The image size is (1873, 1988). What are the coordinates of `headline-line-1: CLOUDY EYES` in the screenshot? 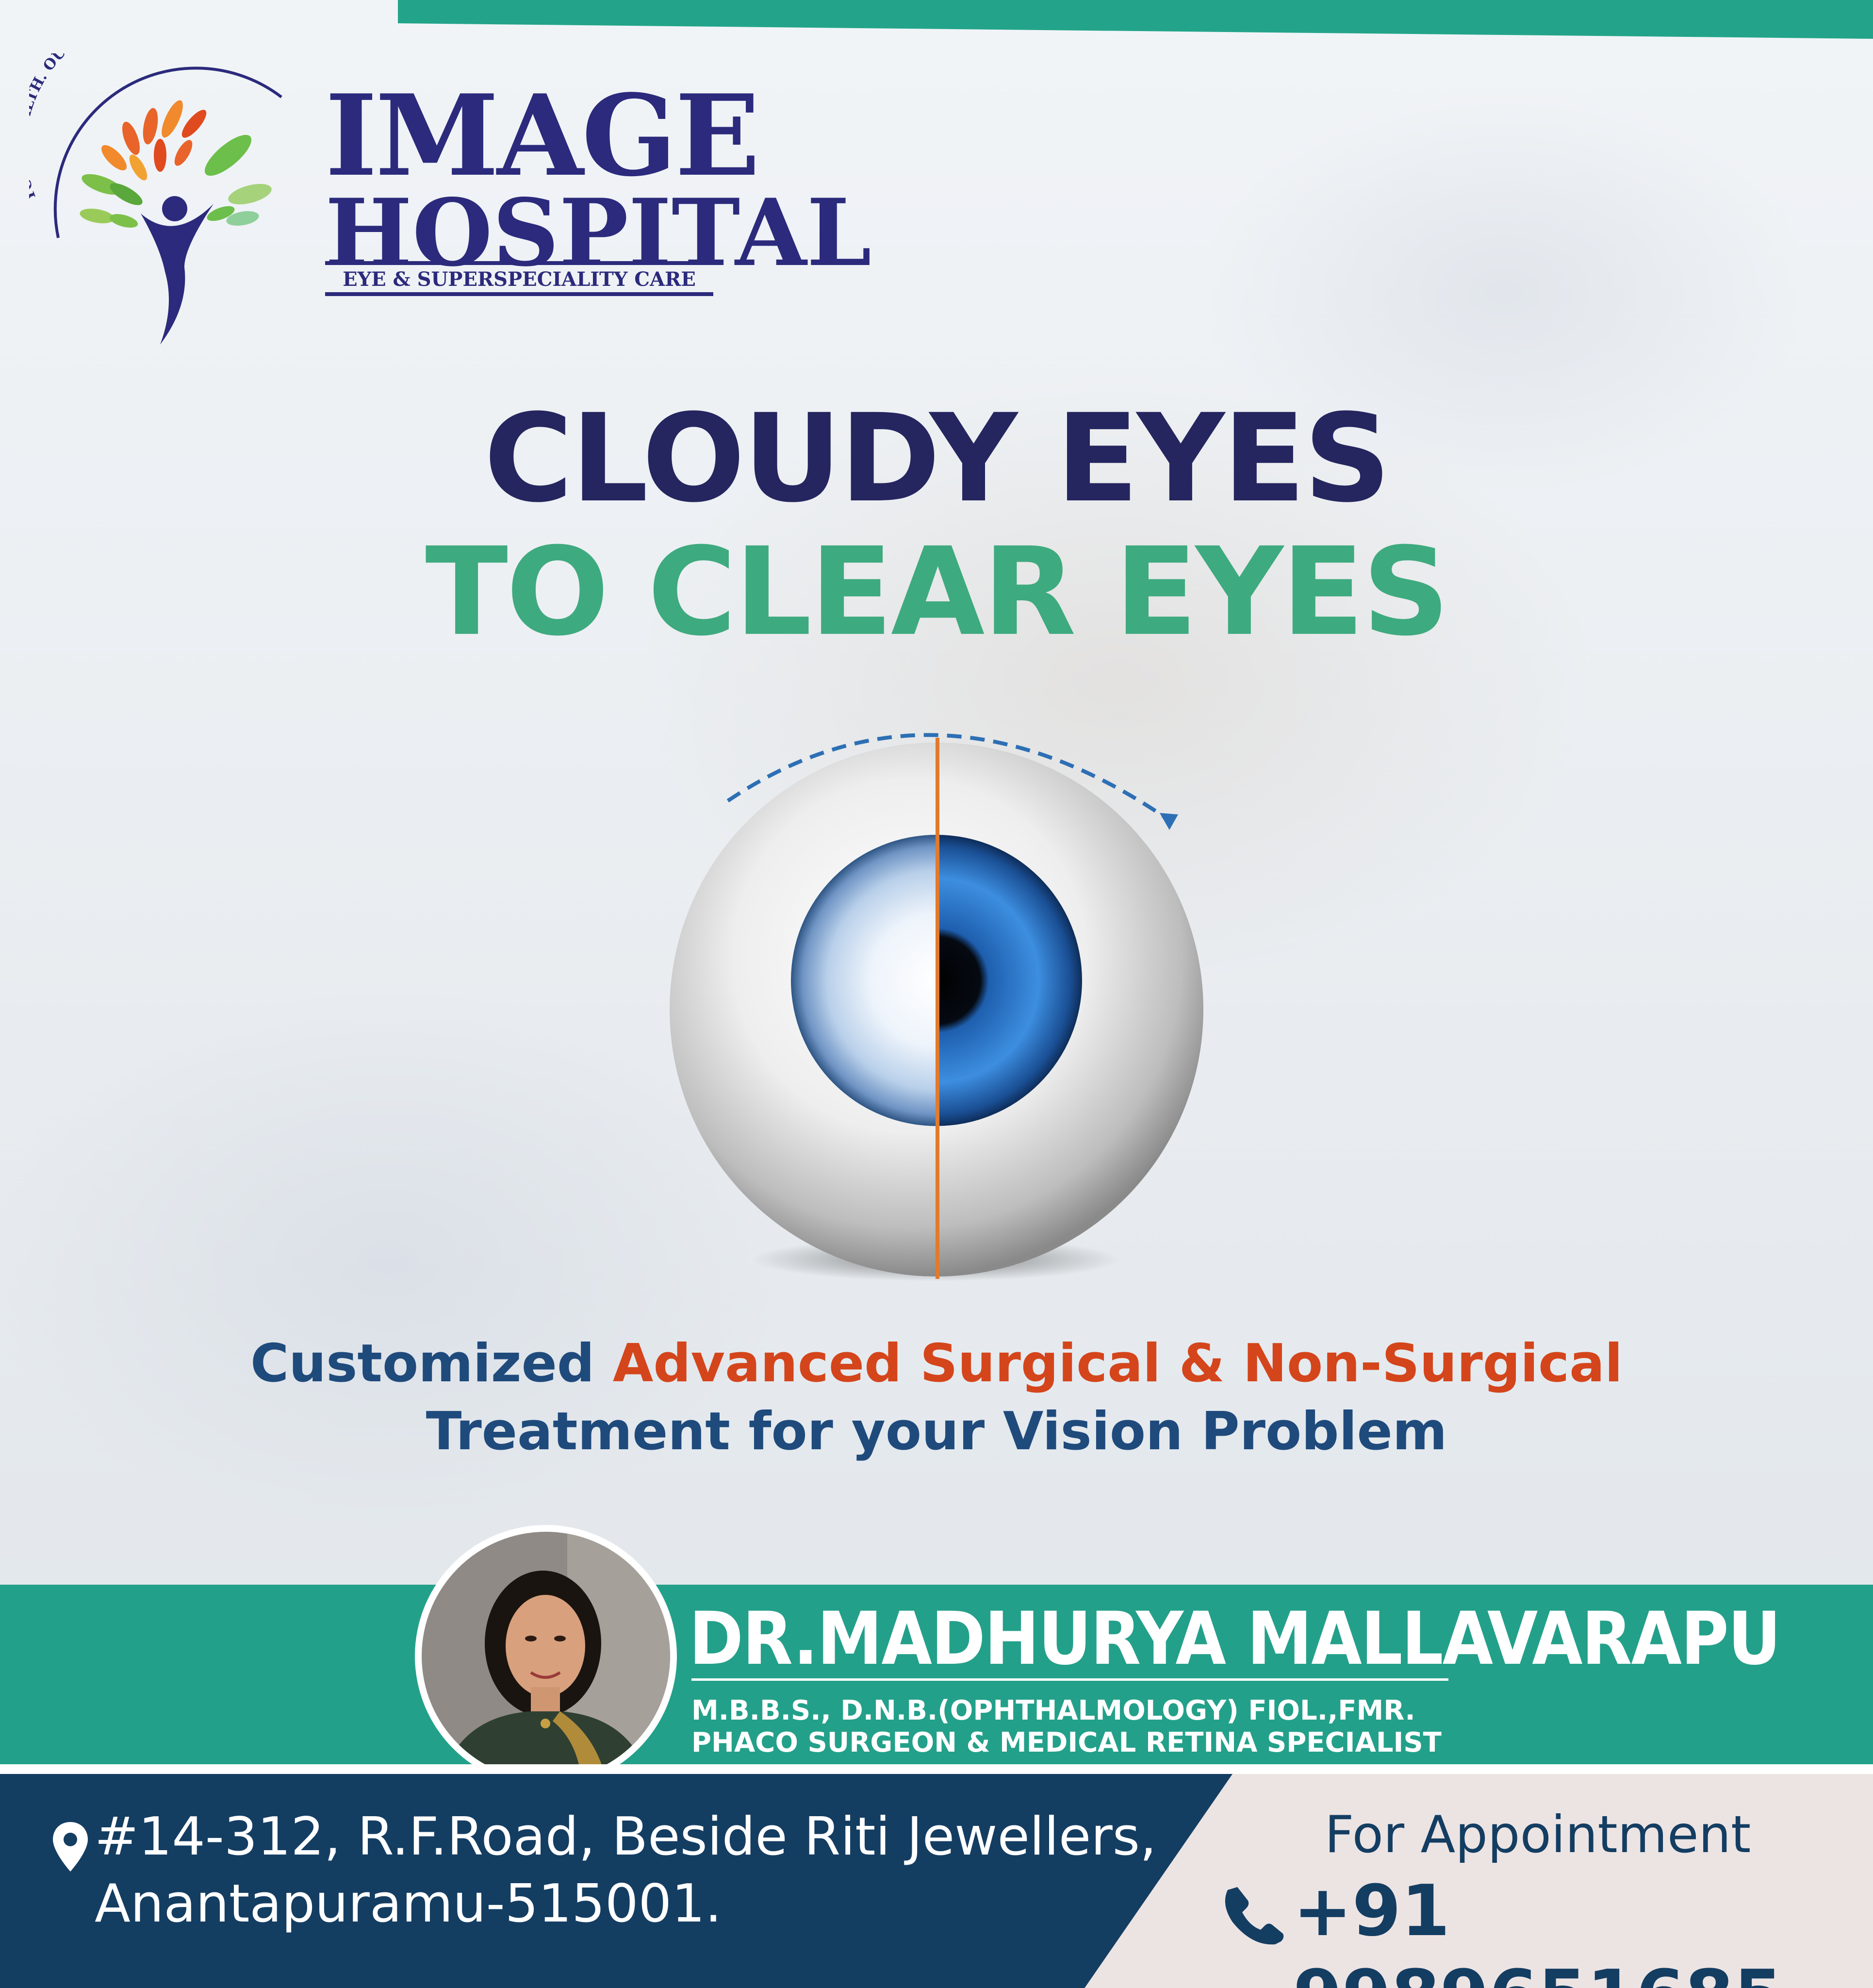 It's located at (937, 459).